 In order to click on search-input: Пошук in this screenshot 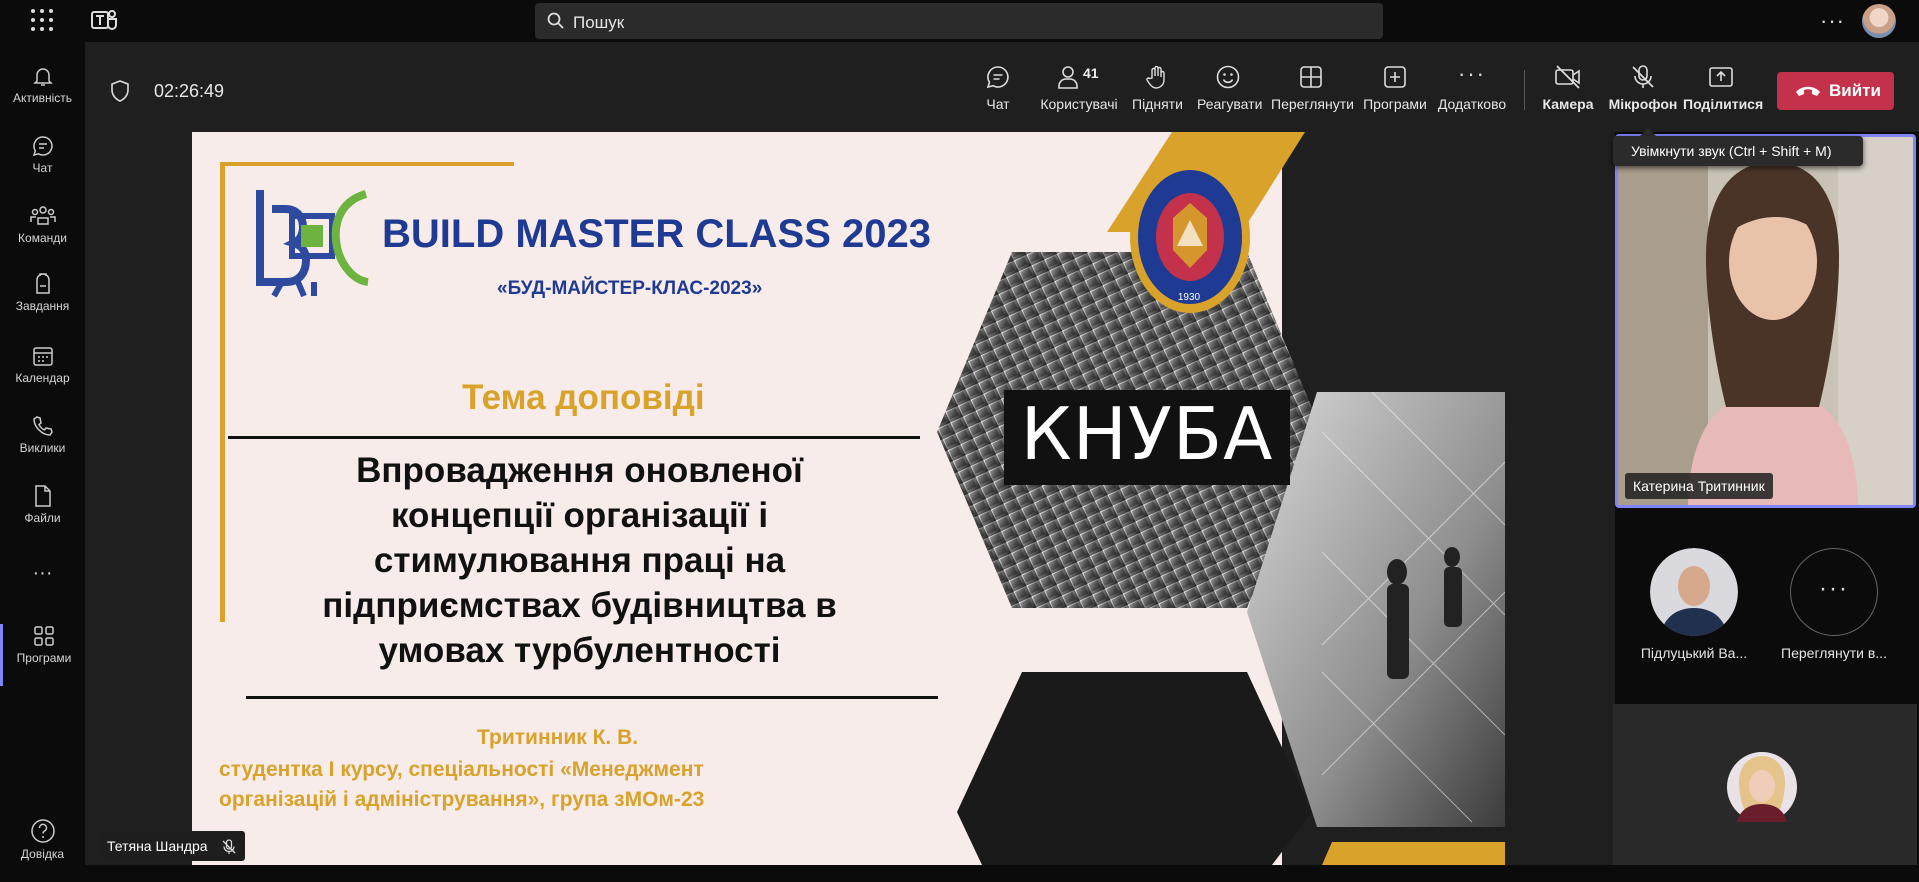, I will do `click(959, 21)`.